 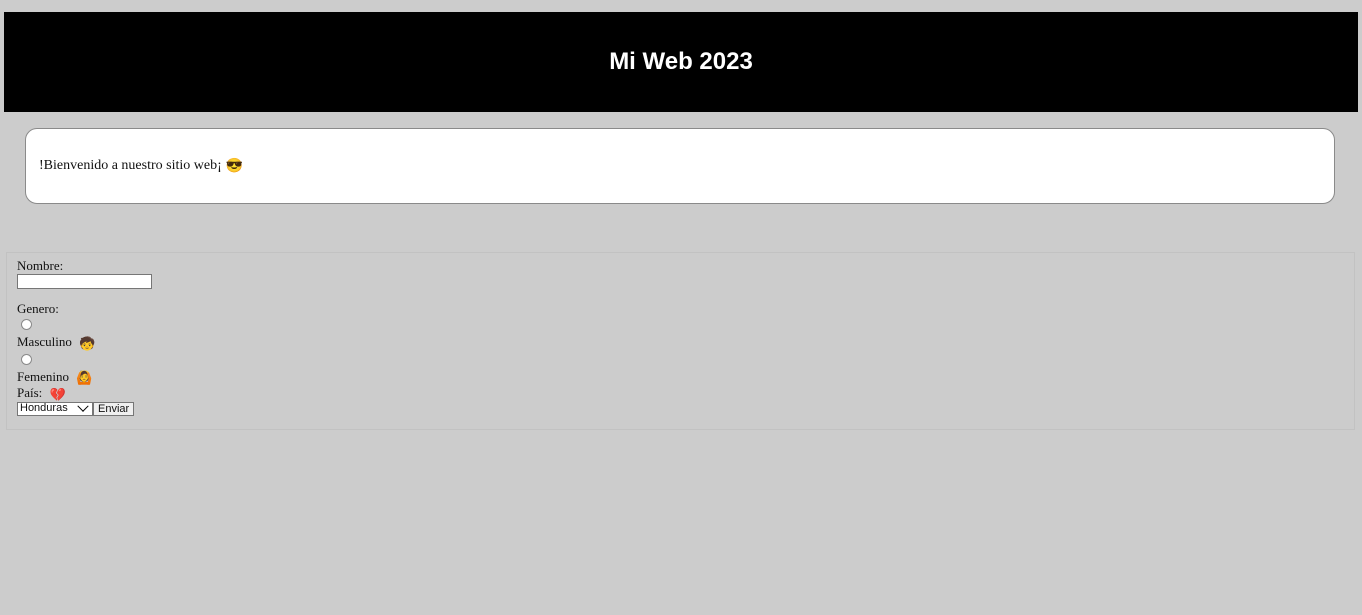 I want to click on page-title: Mi Web 2023, so click(x=681, y=61).